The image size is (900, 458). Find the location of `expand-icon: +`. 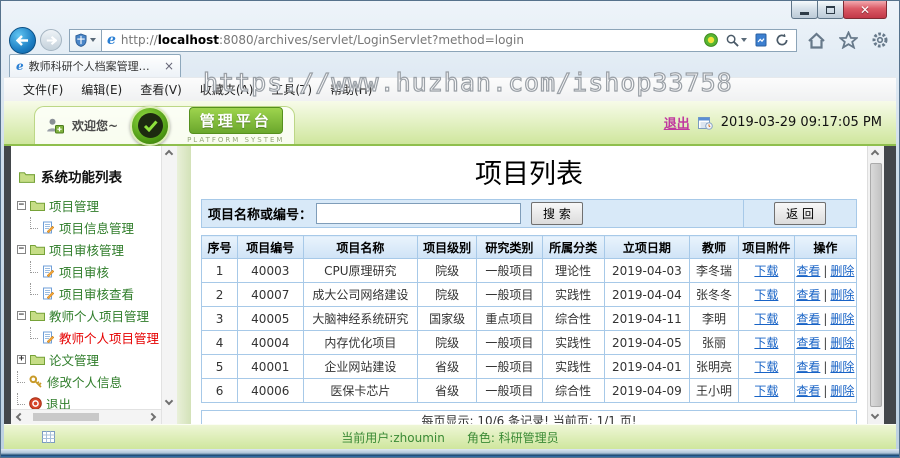

expand-icon: + is located at coordinates (21, 359).